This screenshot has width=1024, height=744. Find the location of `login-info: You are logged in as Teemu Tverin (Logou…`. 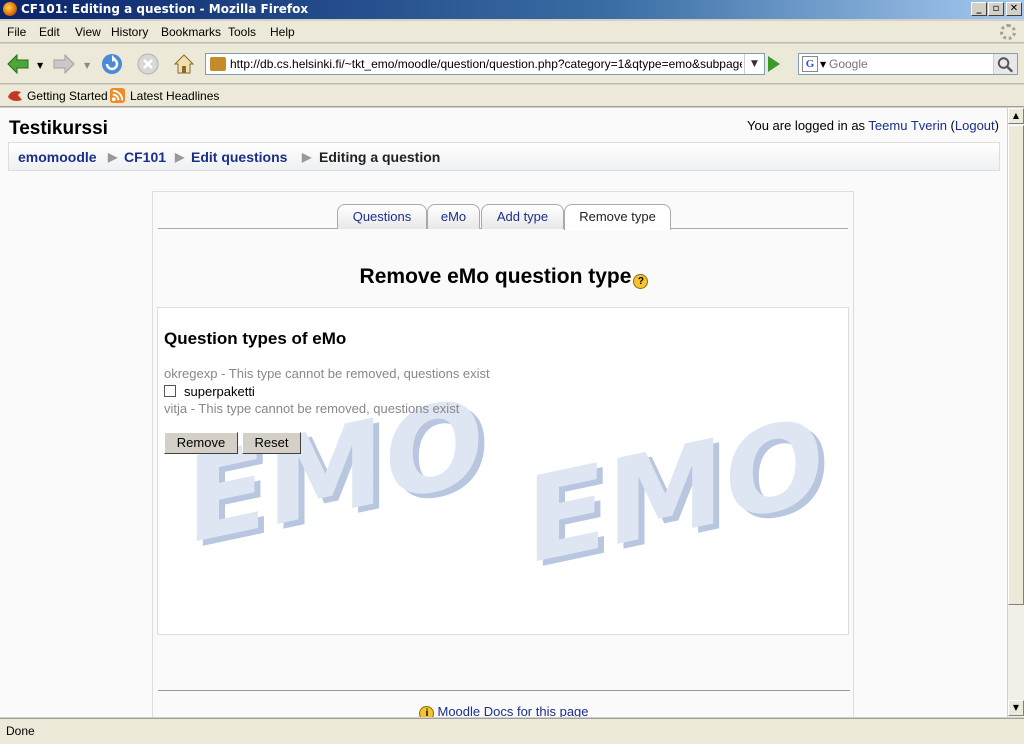

login-info: You are logged in as Teemu Tverin (Logou… is located at coordinates (872, 125).